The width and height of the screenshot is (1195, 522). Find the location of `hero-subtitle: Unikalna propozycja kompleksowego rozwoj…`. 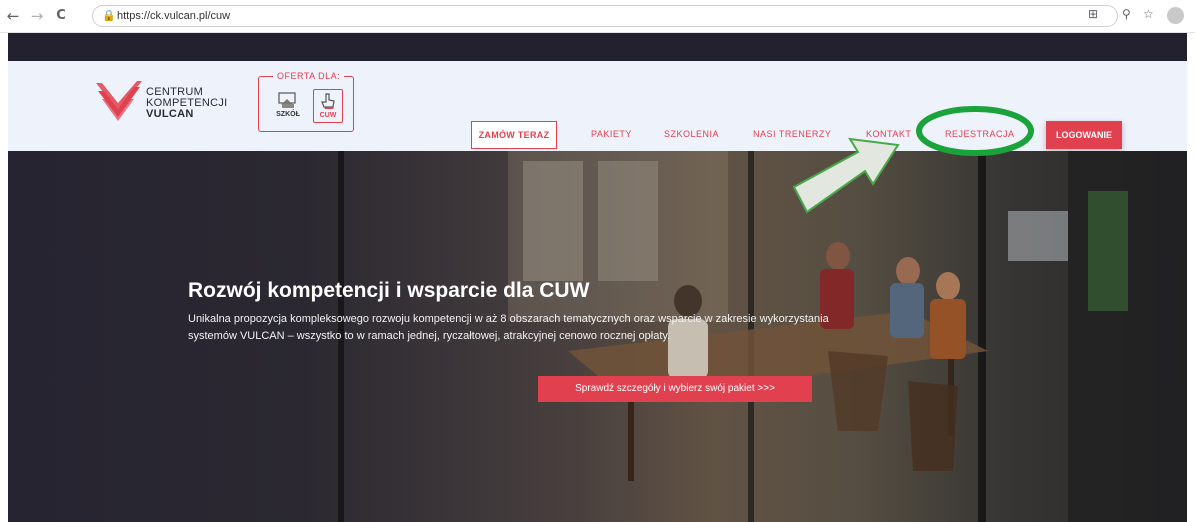

hero-subtitle: Unikalna propozycja kompleksowego rozwoj… is located at coordinates (508, 327).